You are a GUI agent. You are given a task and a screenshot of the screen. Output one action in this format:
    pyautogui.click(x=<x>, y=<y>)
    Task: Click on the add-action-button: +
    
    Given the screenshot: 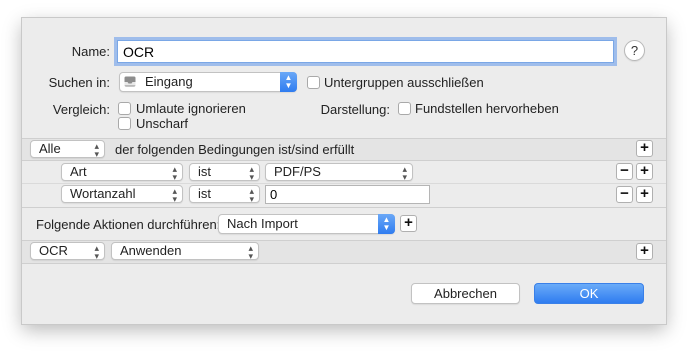 What is the action you would take?
    pyautogui.click(x=644, y=251)
    